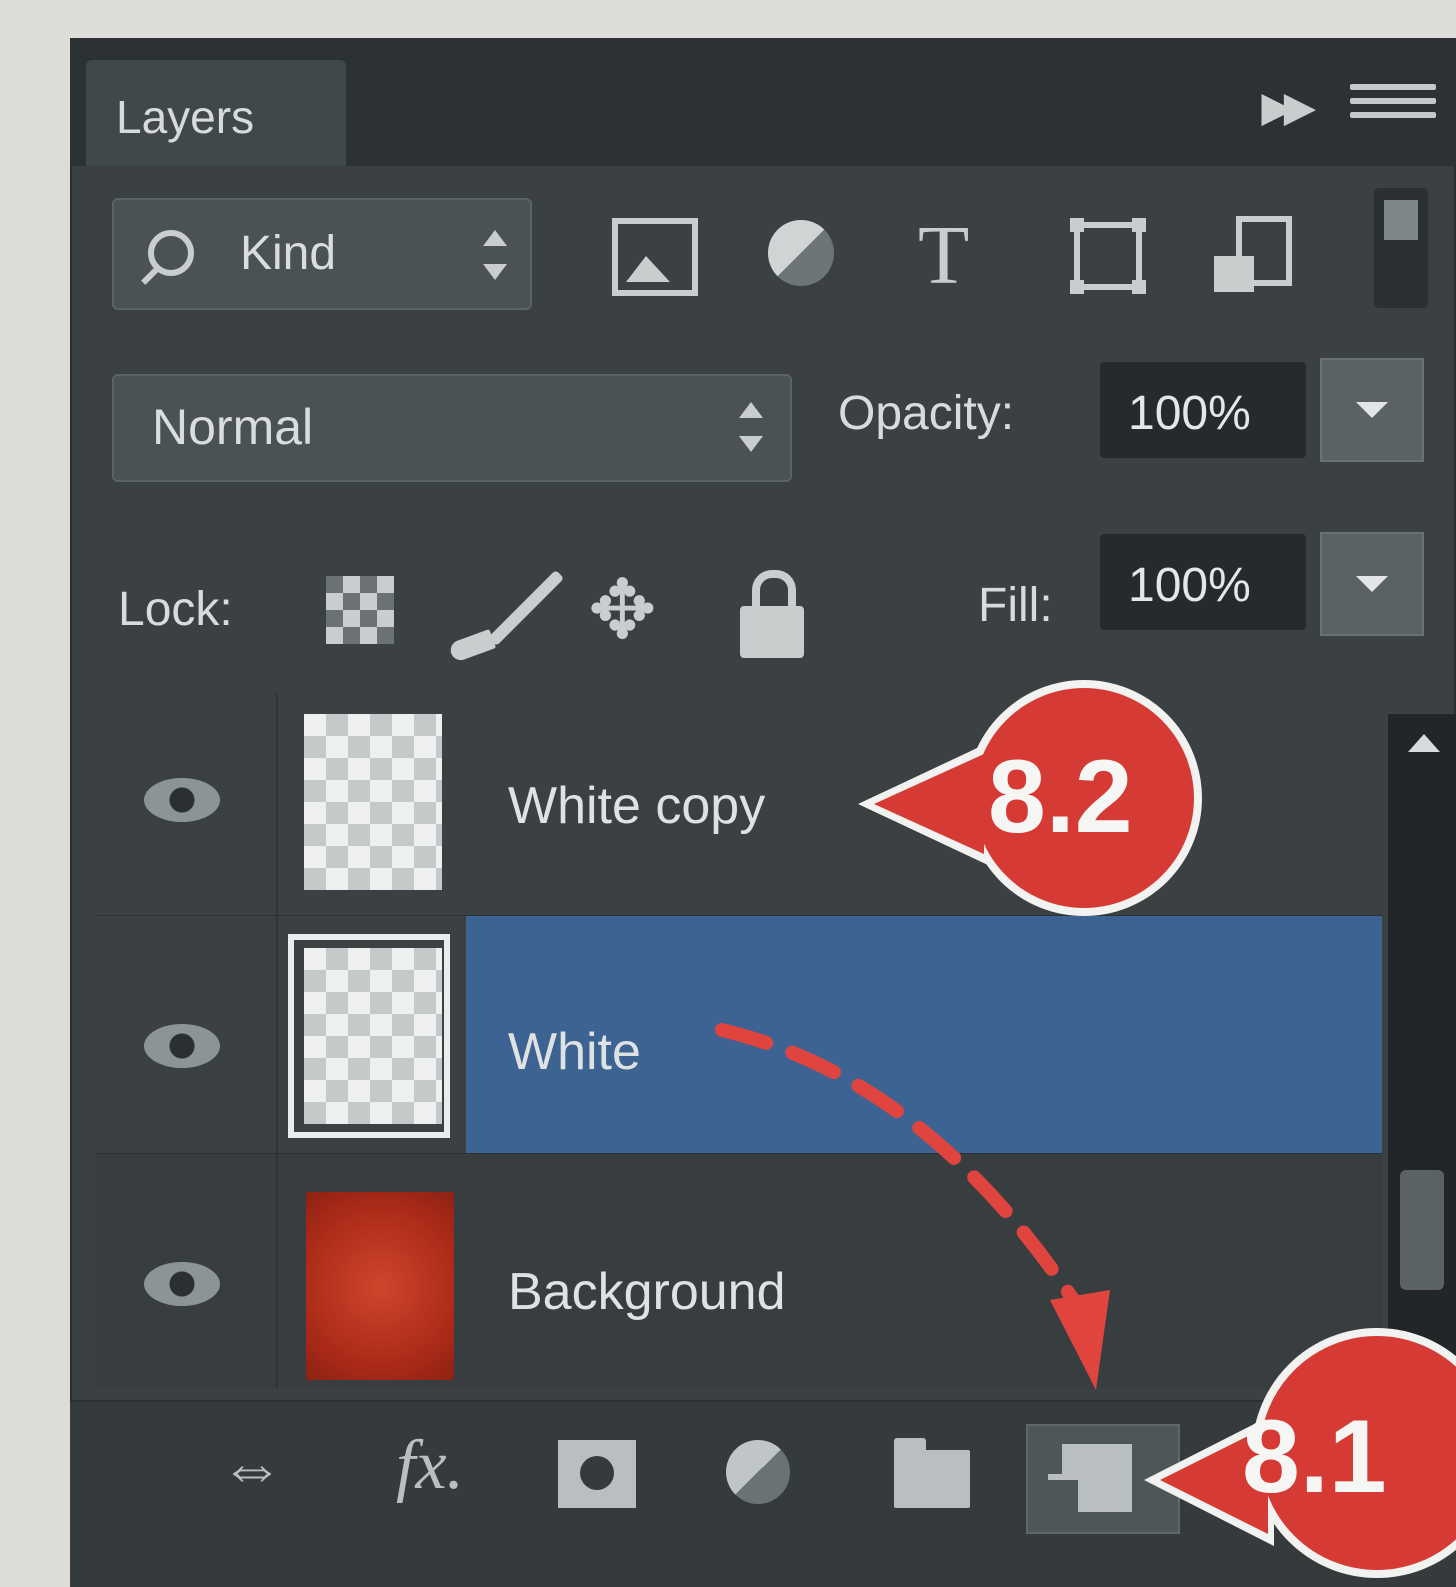 This screenshot has width=1456, height=1587. Describe the element at coordinates (926, 413) in the screenshot. I see `opacity-label: Opacity:` at that location.